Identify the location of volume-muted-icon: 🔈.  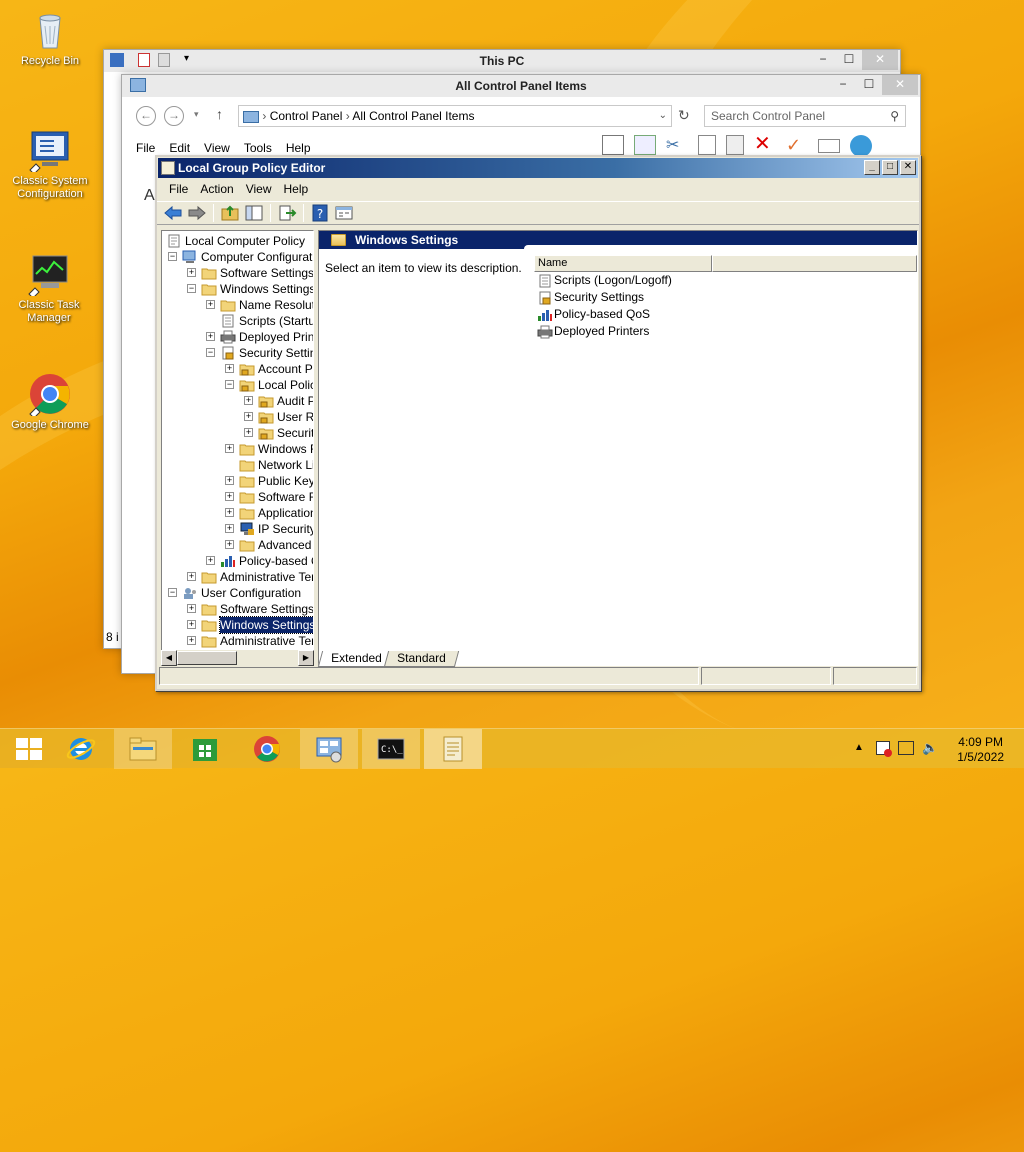
(930, 748).